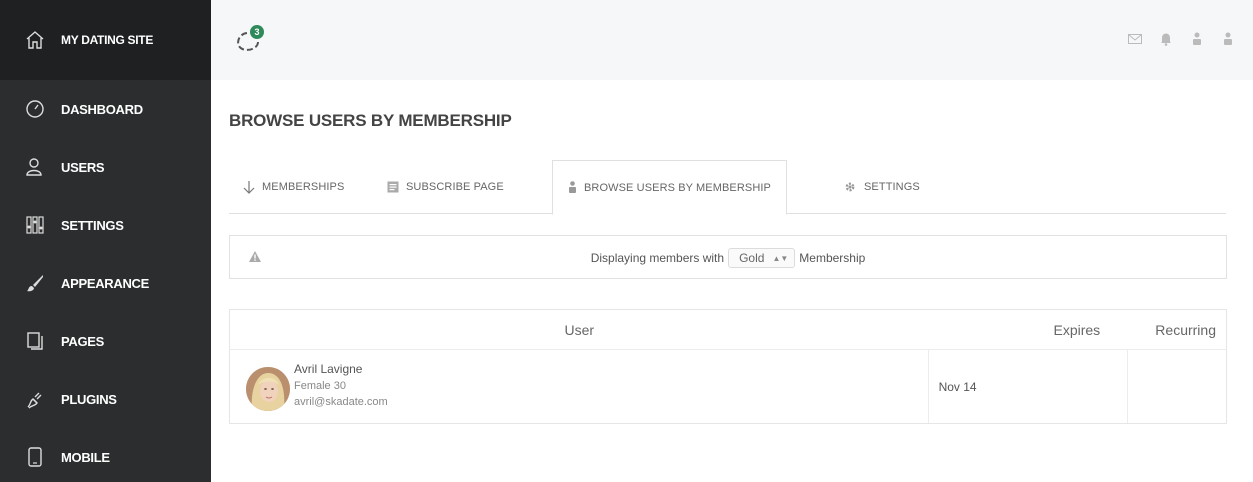 Image resolution: width=1253 pixels, height=482 pixels. I want to click on membership-select: Gold ▲▼, so click(762, 258).